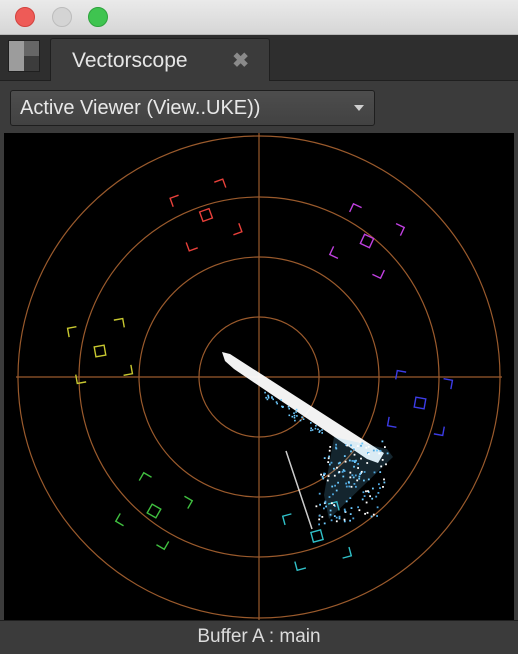 The height and width of the screenshot is (654, 518). Describe the element at coordinates (140, 108) in the screenshot. I see `viewer-select-value: Active Viewer (View..UKE))` at that location.